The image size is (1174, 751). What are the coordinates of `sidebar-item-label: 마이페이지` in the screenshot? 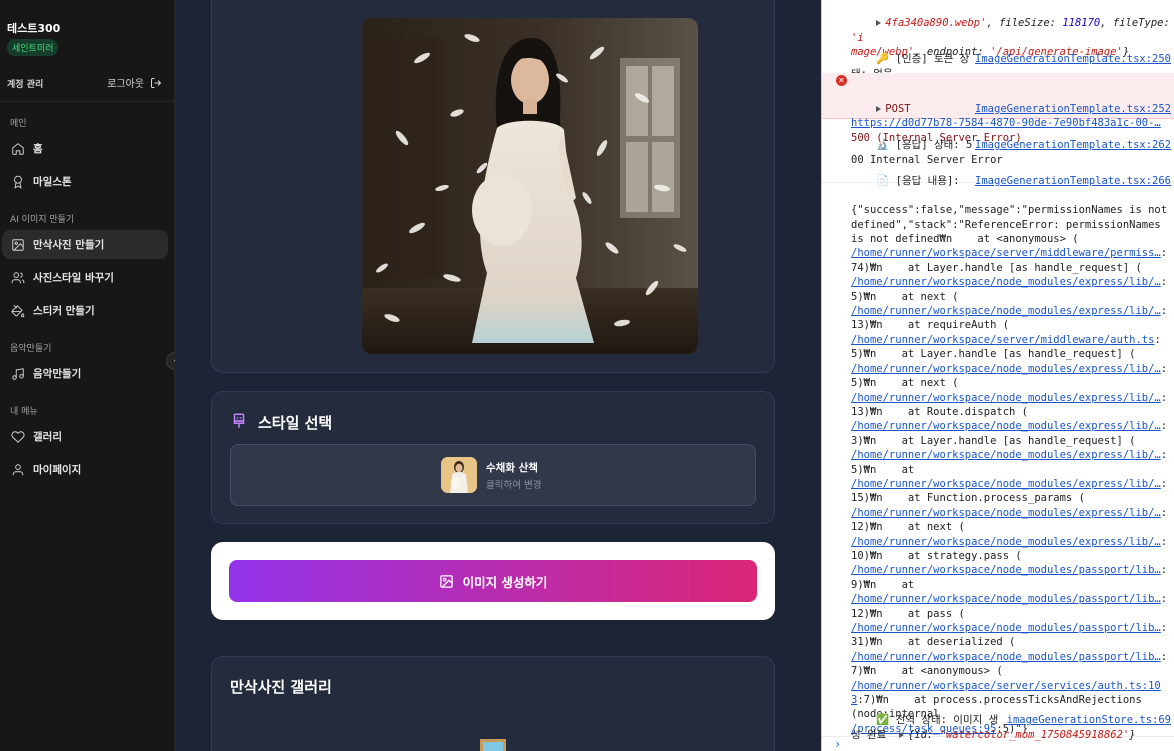 It's located at (57, 470).